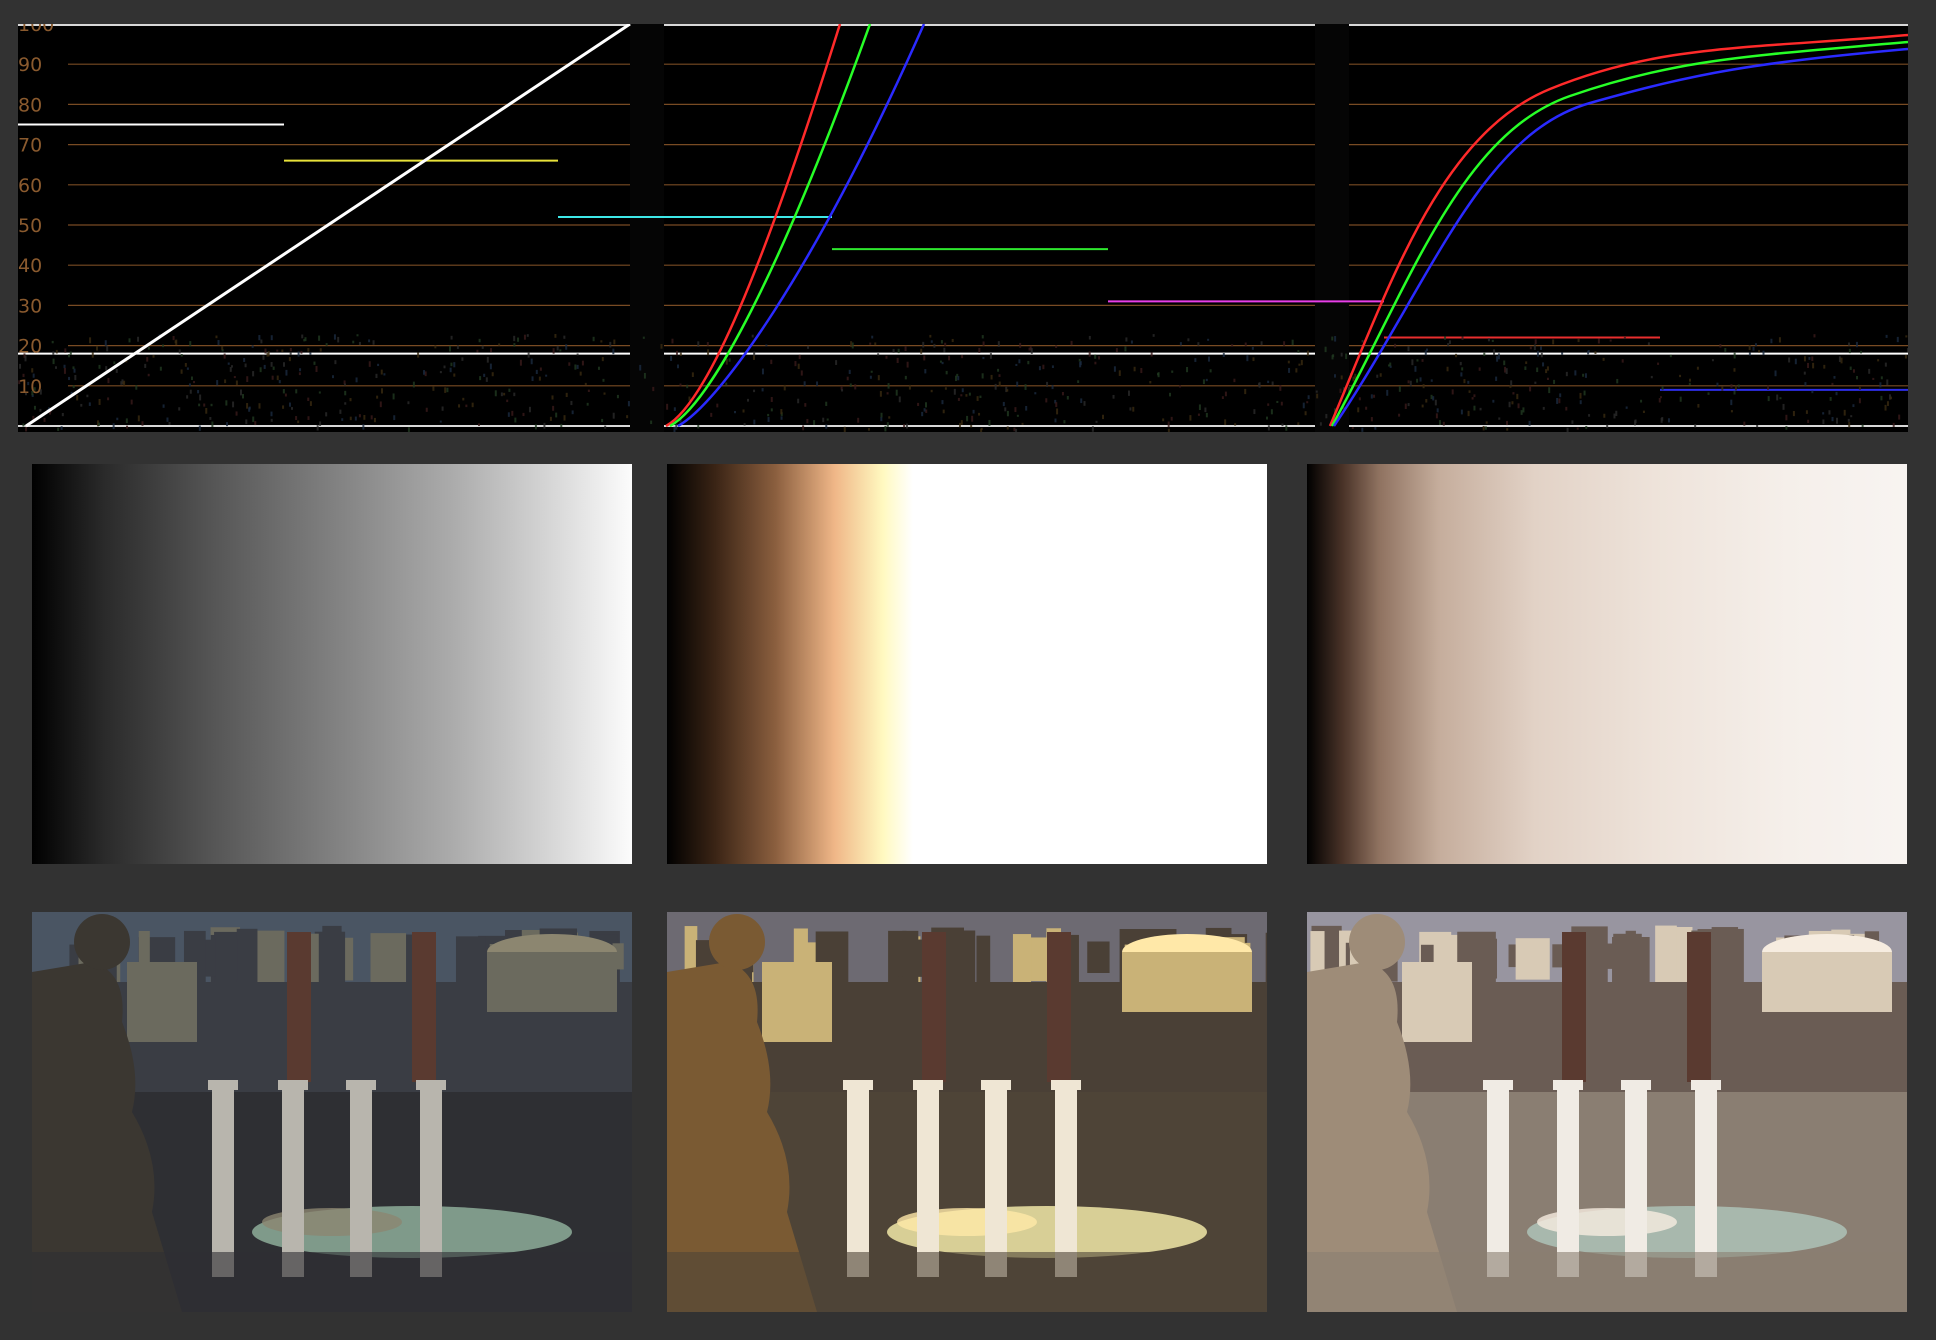 Image resolution: width=1936 pixels, height=1340 pixels. Describe the element at coordinates (1607, 1282) in the screenshot. I see `foreground-steps` at that location.